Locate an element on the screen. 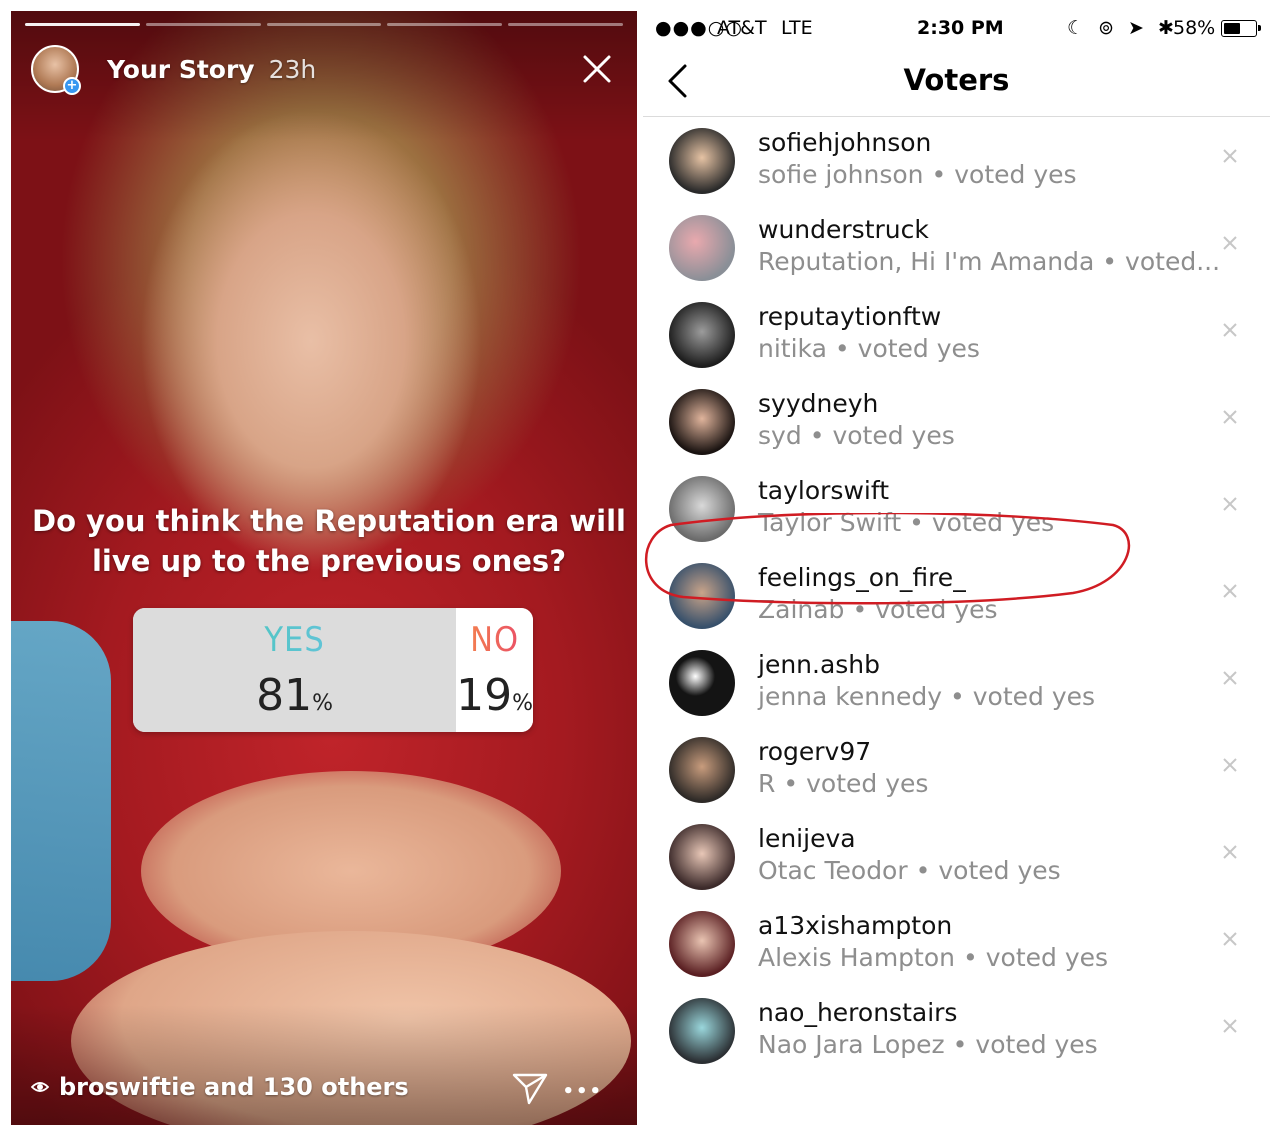  voter-username: lenijeva is located at coordinates (807, 838).